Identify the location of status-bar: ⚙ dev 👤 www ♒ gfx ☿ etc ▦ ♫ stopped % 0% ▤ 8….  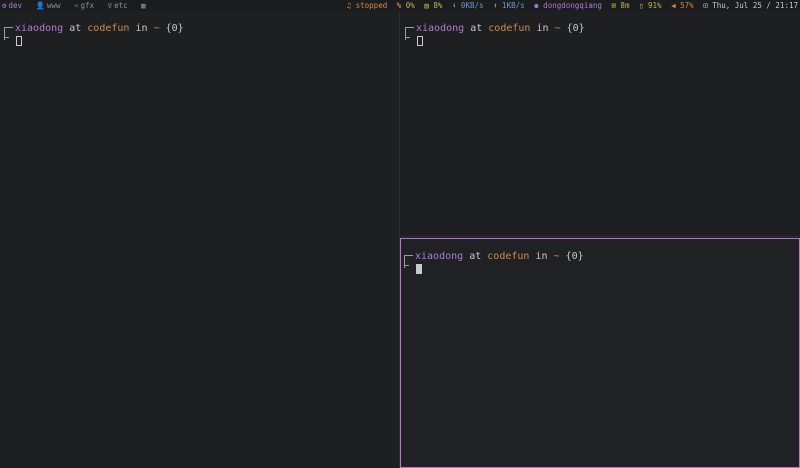
(400, 5).